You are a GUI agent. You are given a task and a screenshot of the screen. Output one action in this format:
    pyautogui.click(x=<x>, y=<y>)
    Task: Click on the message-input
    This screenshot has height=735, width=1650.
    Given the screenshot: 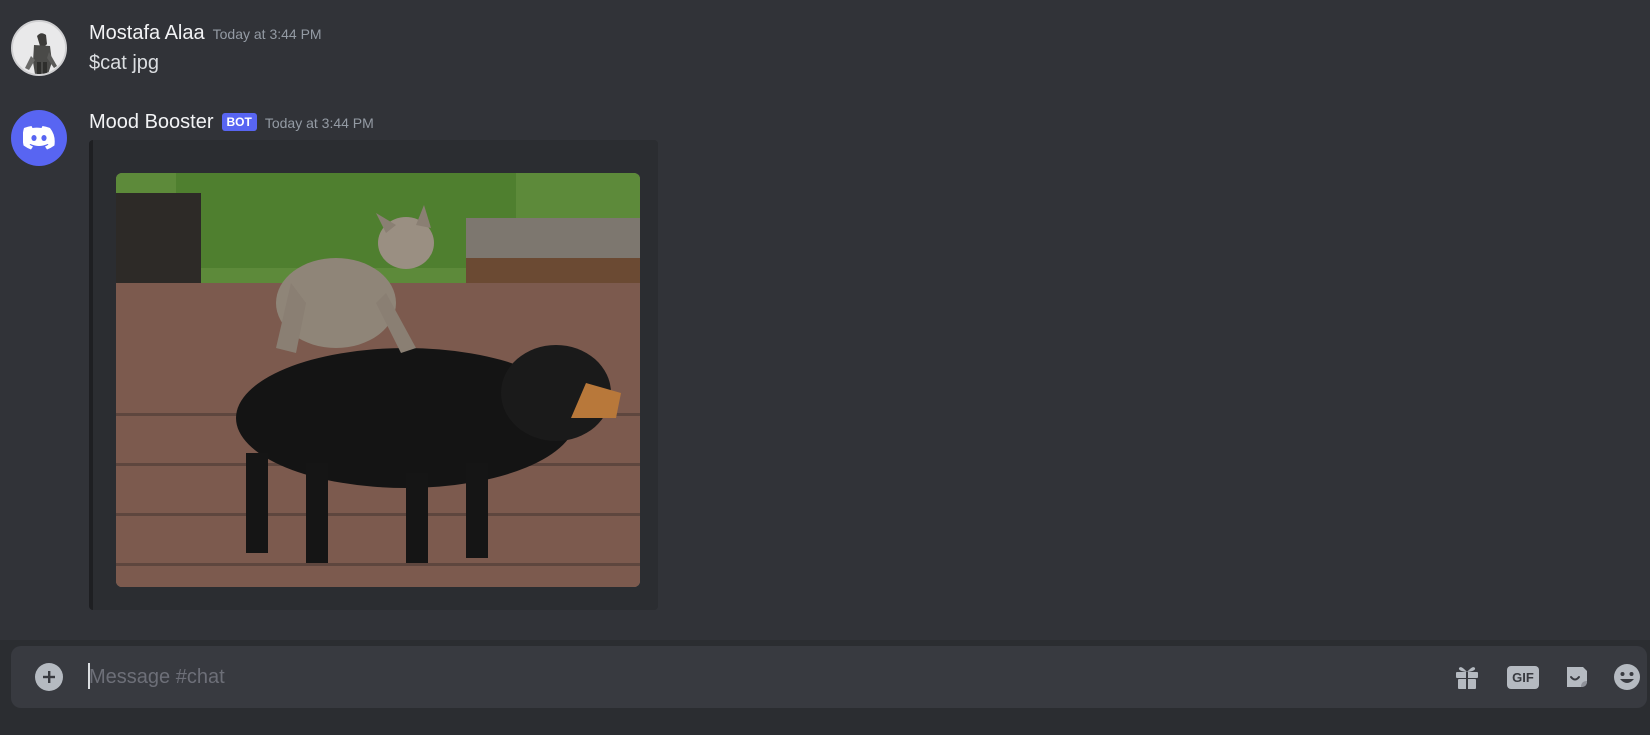 What is the action you would take?
    pyautogui.click(x=639, y=677)
    